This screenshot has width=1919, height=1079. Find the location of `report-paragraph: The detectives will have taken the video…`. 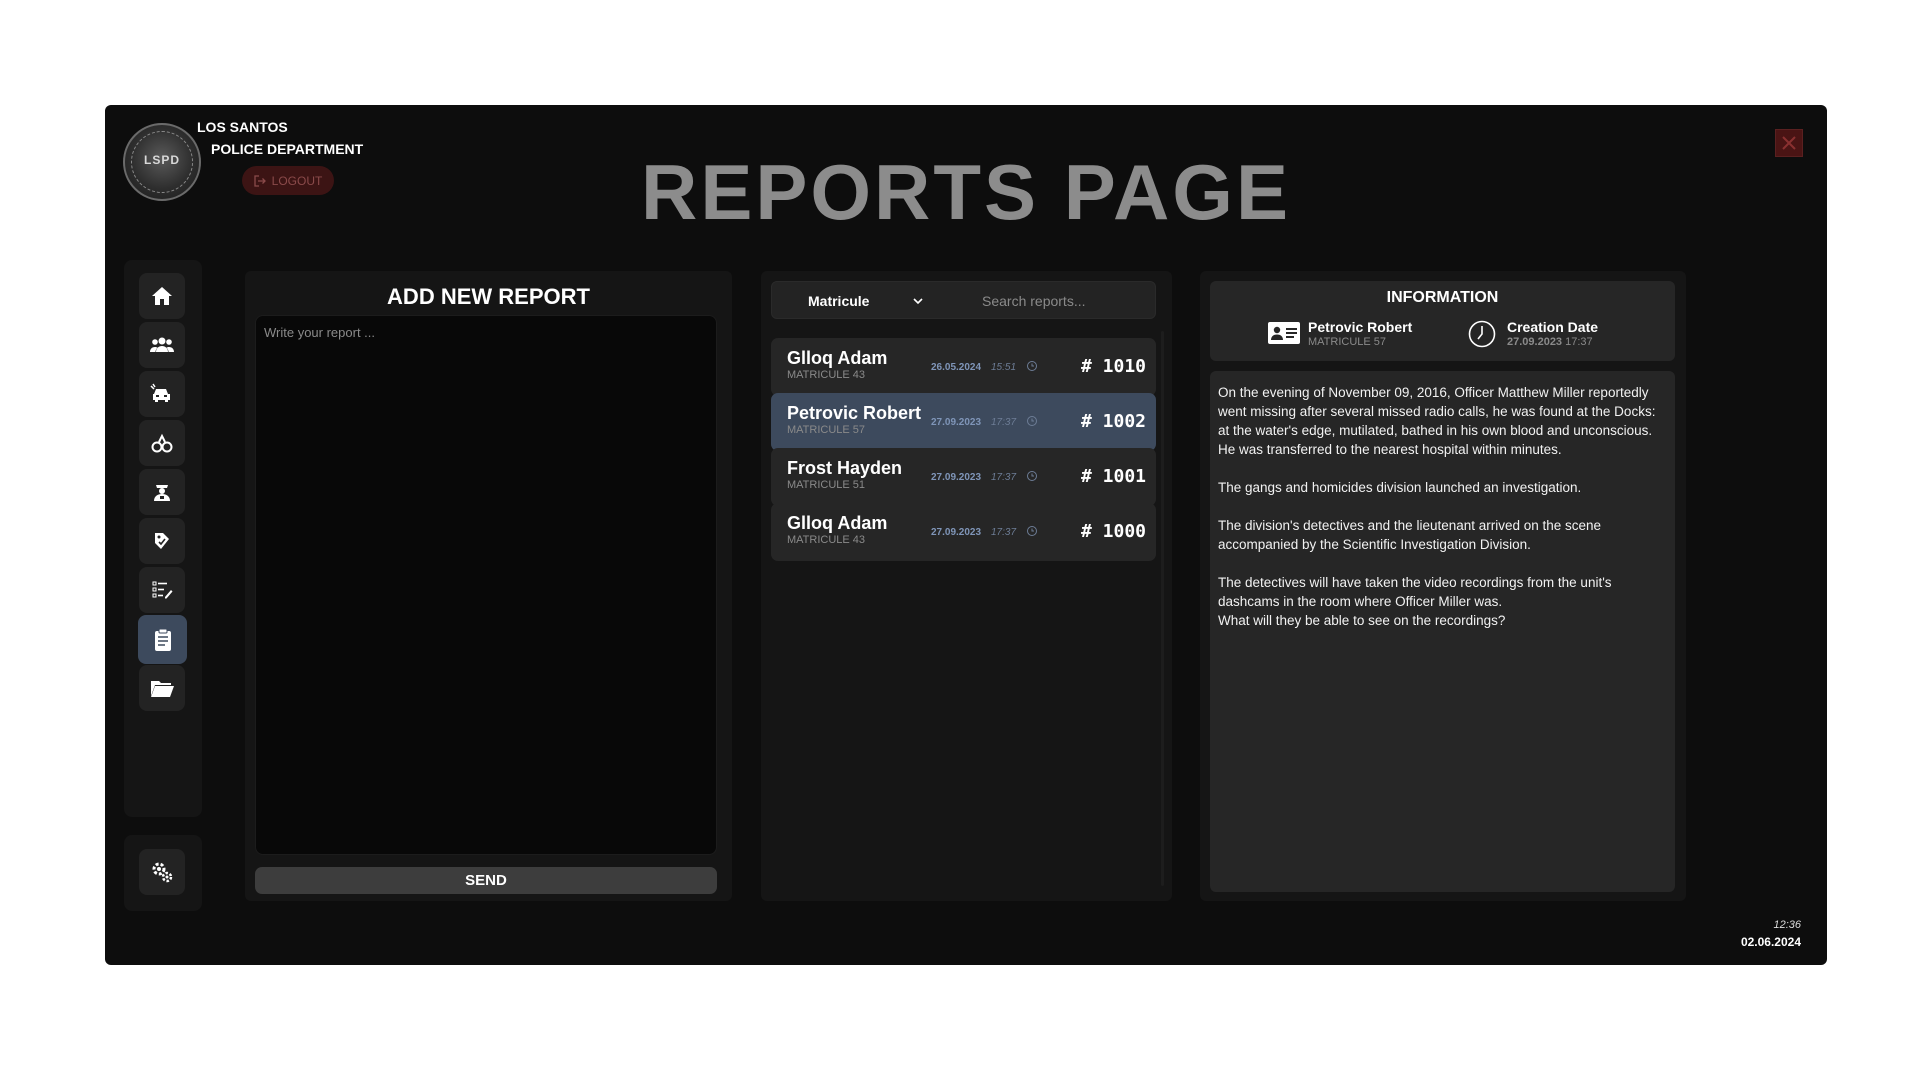

report-paragraph: The detectives will have taken the video… is located at coordinates (1415, 601).